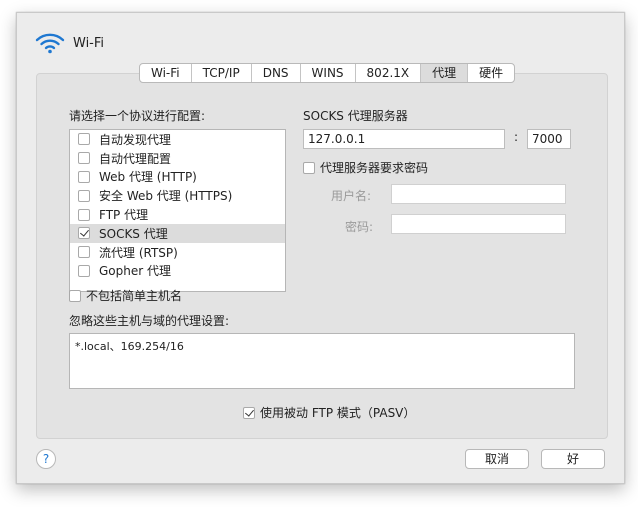  I want to click on bypass-hosts-textarea: *.local、169.254/16, so click(322, 361).